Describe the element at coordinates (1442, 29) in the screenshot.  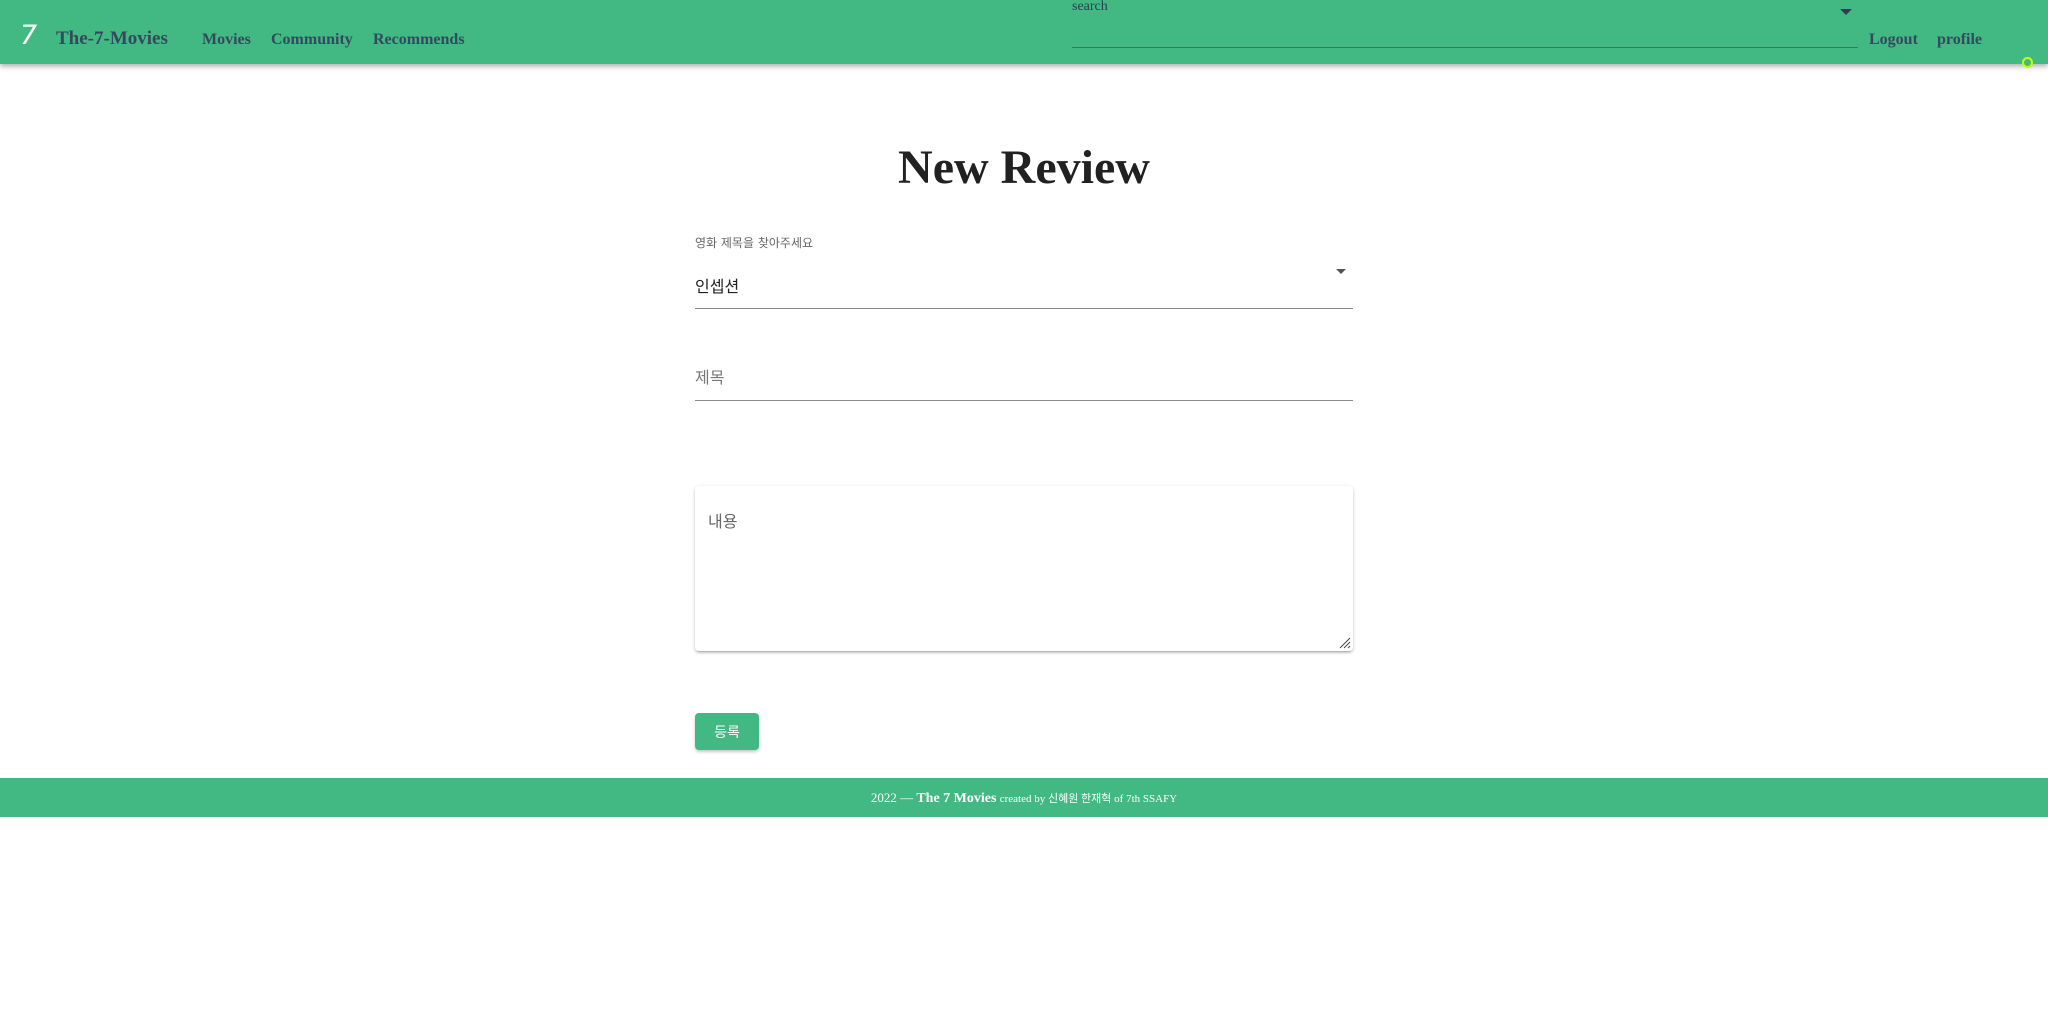
I see `search-input` at that location.